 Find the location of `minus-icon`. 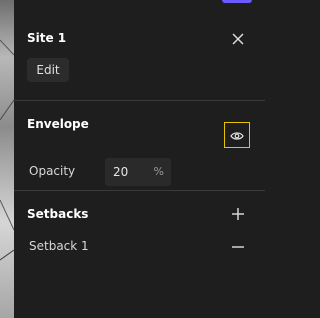

minus-icon is located at coordinates (238, 247).